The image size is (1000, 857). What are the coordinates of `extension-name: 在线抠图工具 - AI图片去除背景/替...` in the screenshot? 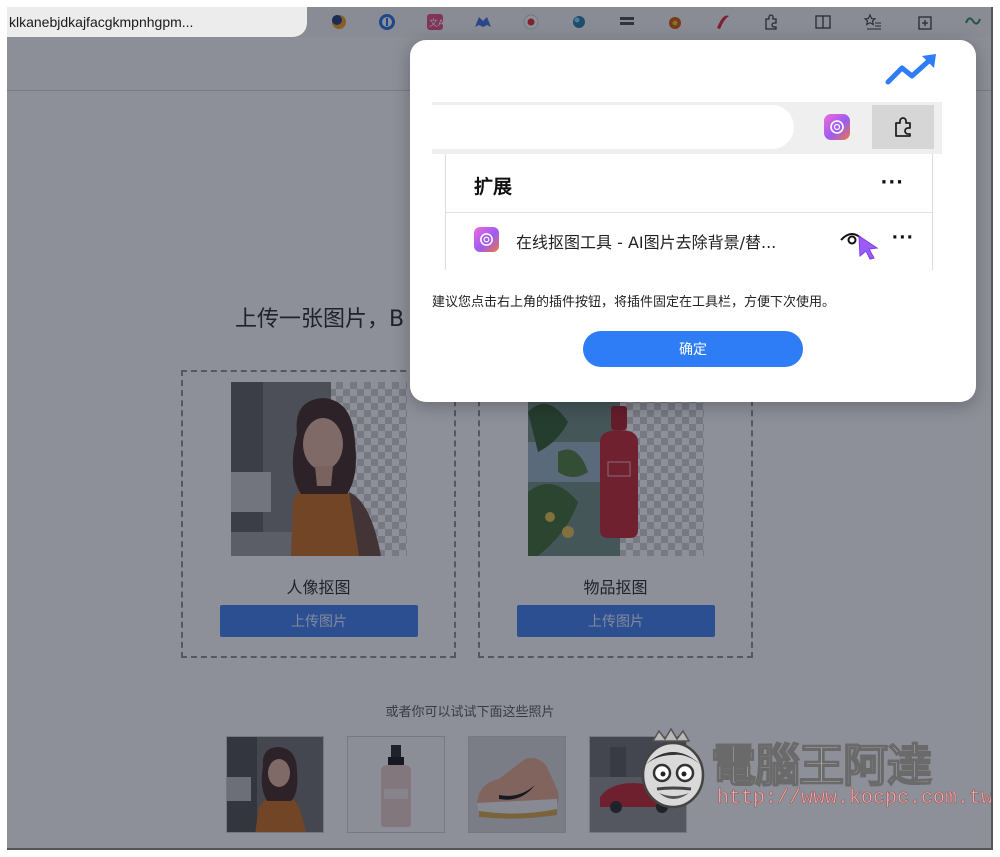 It's located at (646, 242).